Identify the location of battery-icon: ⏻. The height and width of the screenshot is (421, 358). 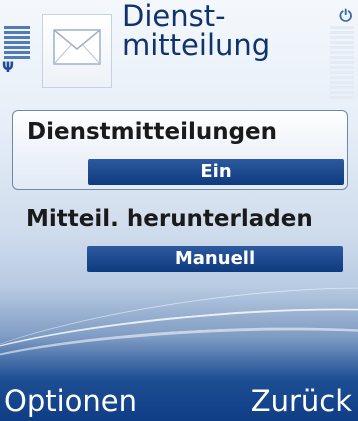
(345, 15).